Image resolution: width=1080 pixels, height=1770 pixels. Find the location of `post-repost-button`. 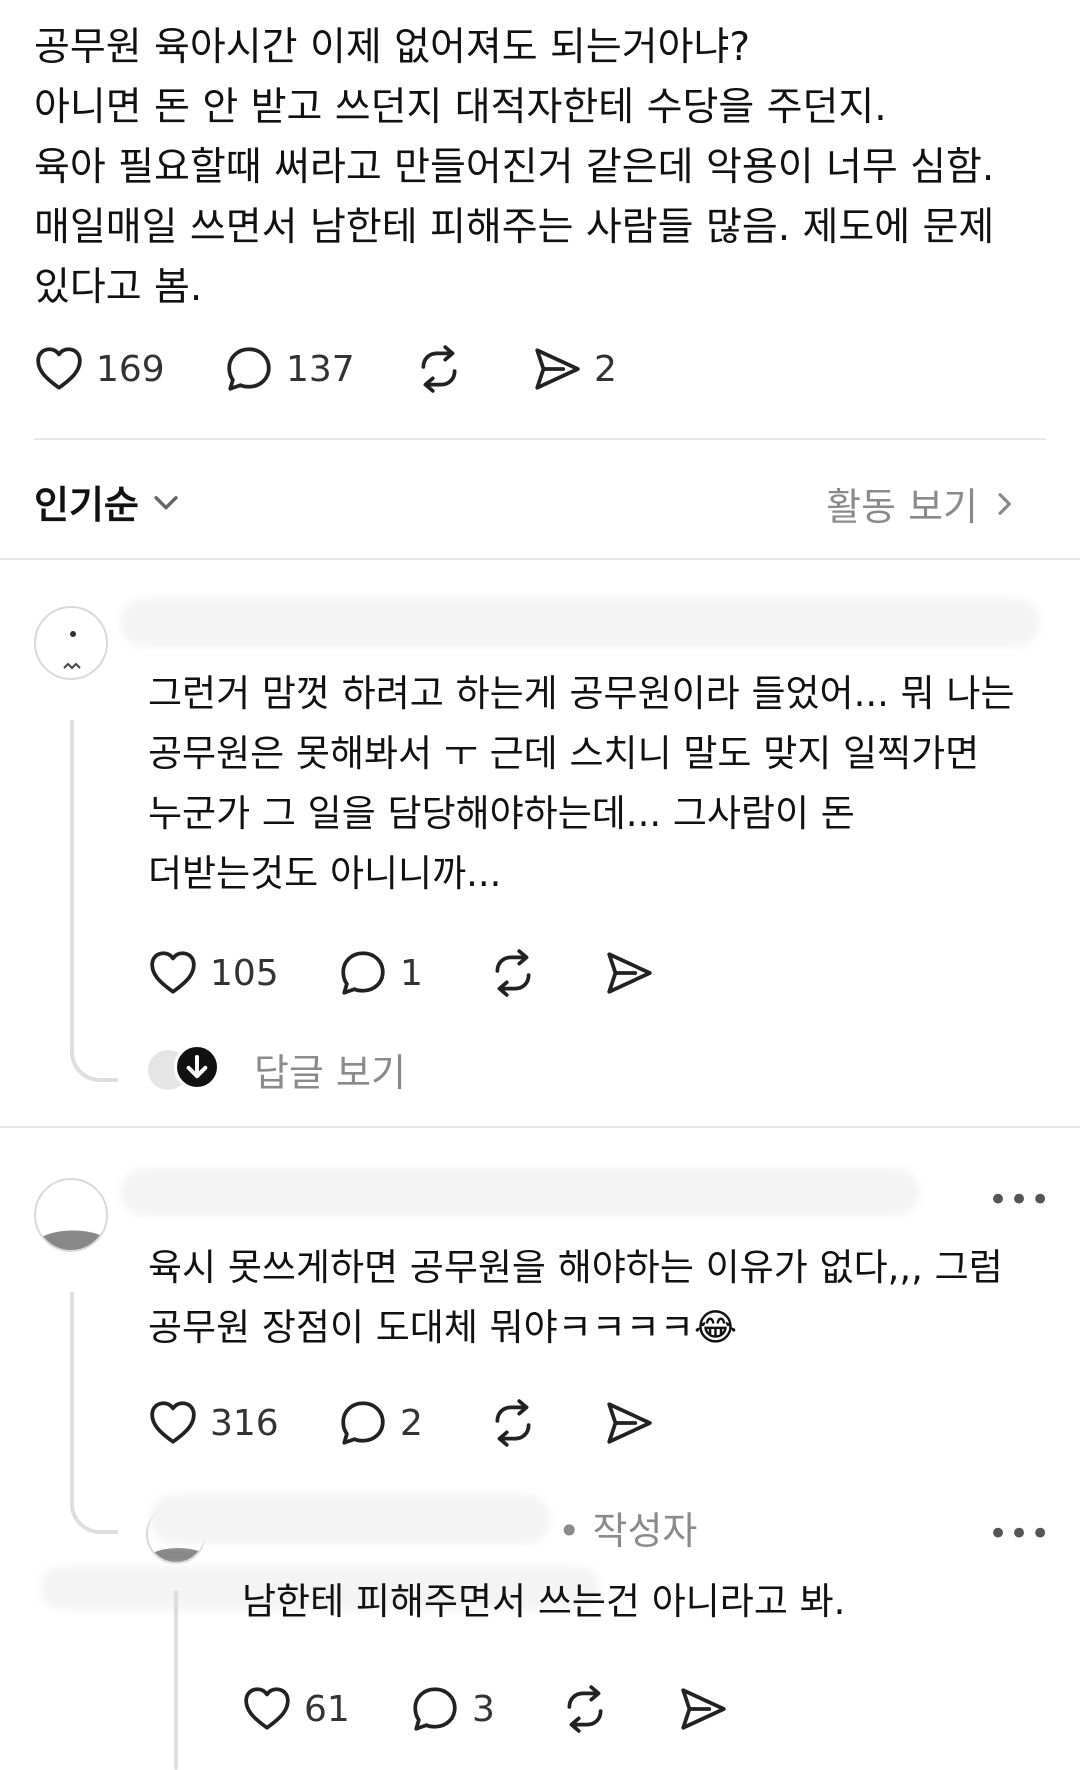

post-repost-button is located at coordinates (439, 369).